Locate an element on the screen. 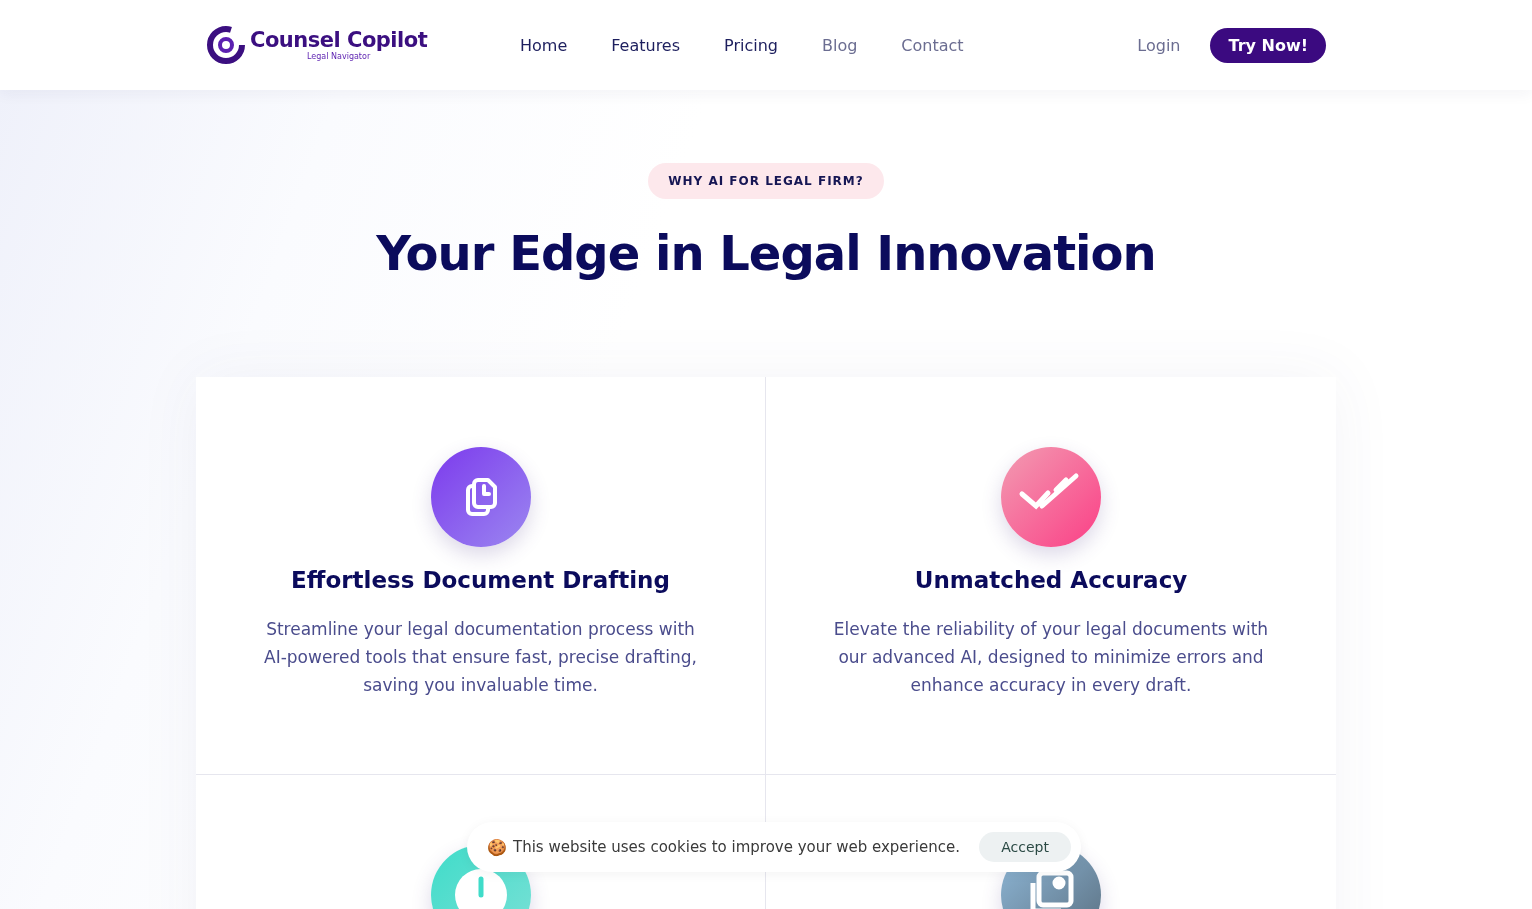 The width and height of the screenshot is (1532, 909). login-link: Login is located at coordinates (1159, 45).